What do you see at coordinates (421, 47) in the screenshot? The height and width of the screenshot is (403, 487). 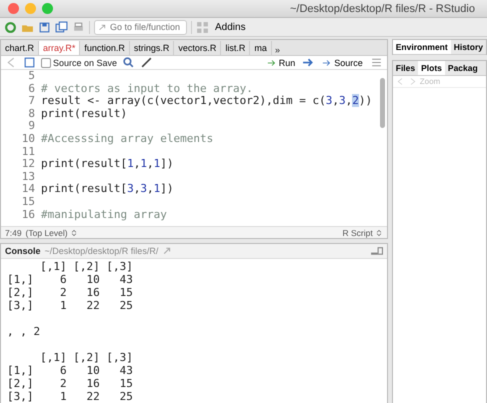 I see `pane-tab: Environment` at bounding box center [421, 47].